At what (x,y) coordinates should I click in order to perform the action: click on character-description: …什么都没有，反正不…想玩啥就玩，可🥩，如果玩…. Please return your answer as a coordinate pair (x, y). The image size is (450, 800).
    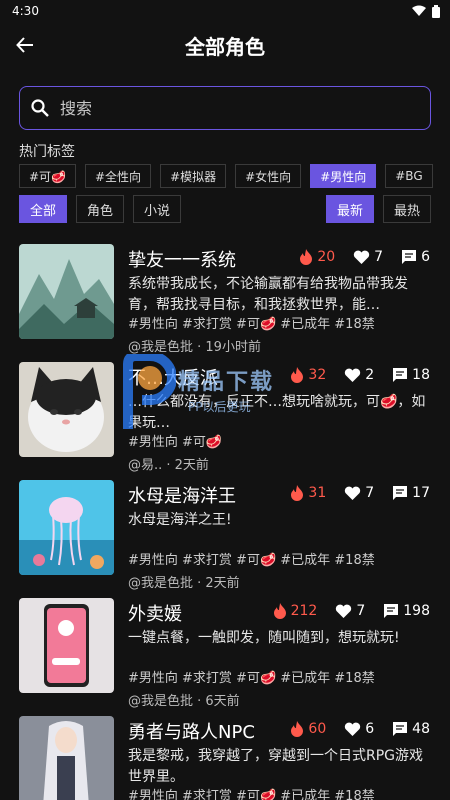
    Looking at the image, I should click on (277, 412).